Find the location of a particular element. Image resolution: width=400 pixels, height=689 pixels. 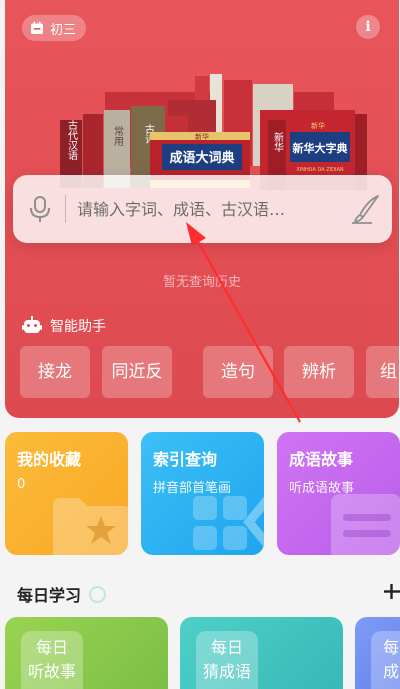

grade-selector: 初三 is located at coordinates (54, 28).